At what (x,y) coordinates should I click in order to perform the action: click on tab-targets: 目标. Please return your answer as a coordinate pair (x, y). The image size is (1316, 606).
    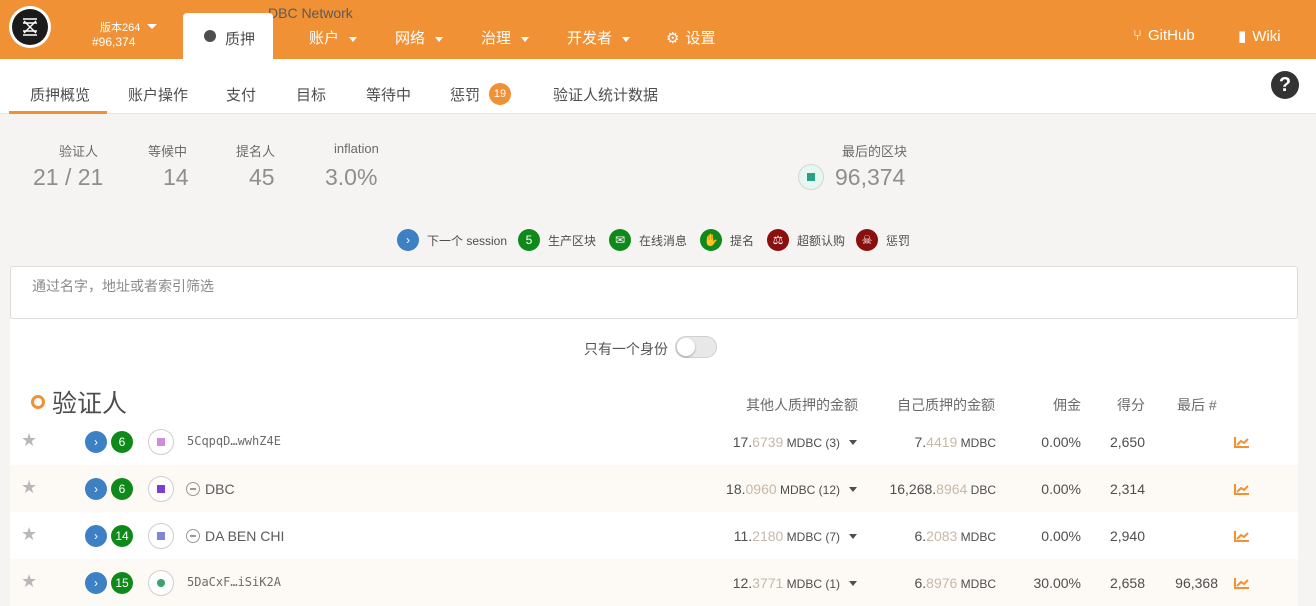
    Looking at the image, I should click on (311, 94).